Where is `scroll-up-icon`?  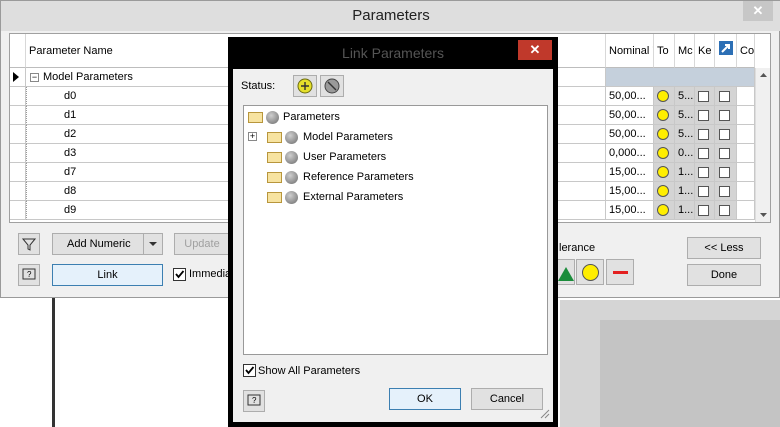 scroll-up-icon is located at coordinates (763, 75).